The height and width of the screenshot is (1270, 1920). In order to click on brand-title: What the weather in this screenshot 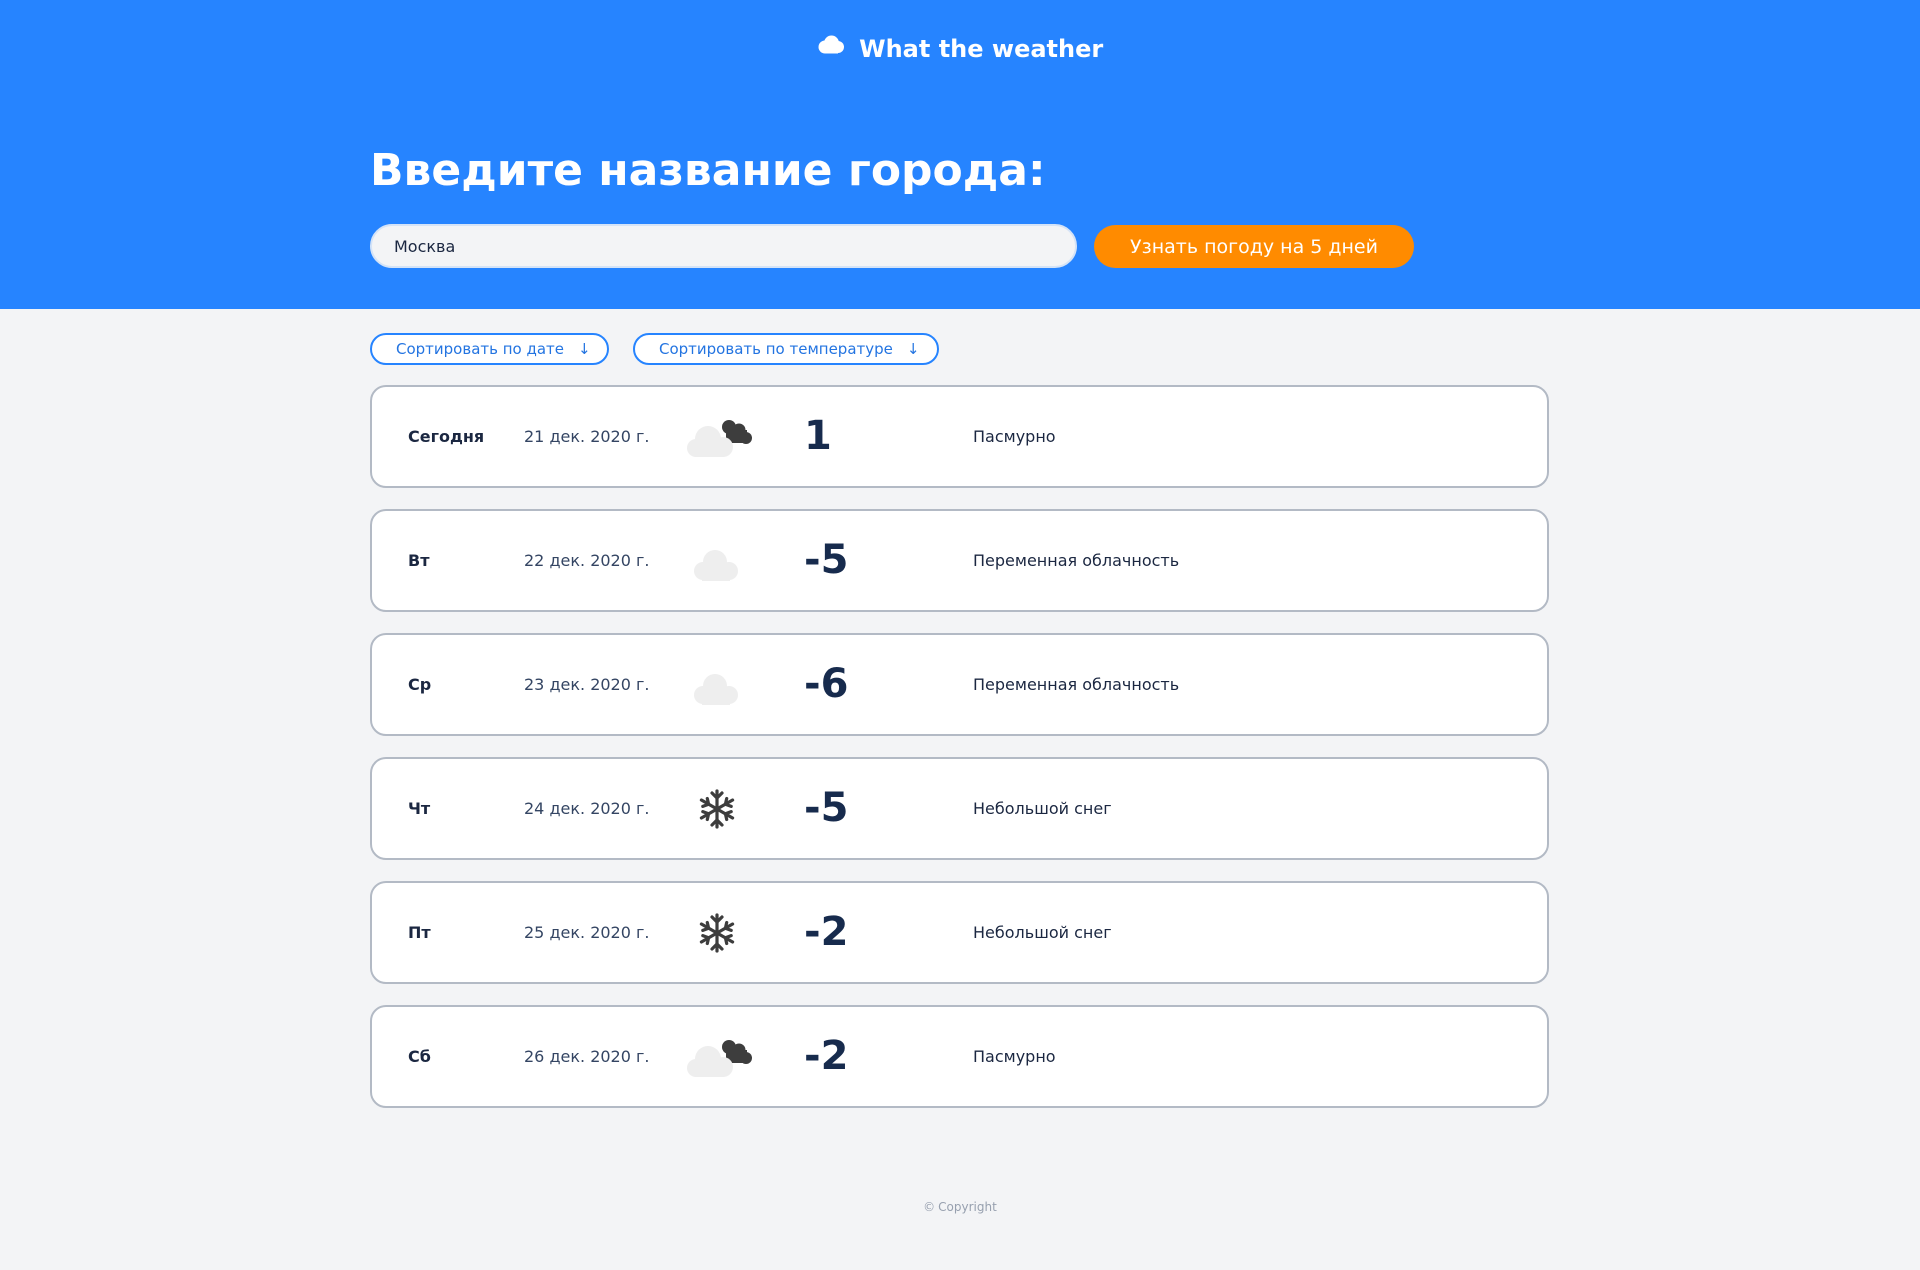, I will do `click(981, 49)`.